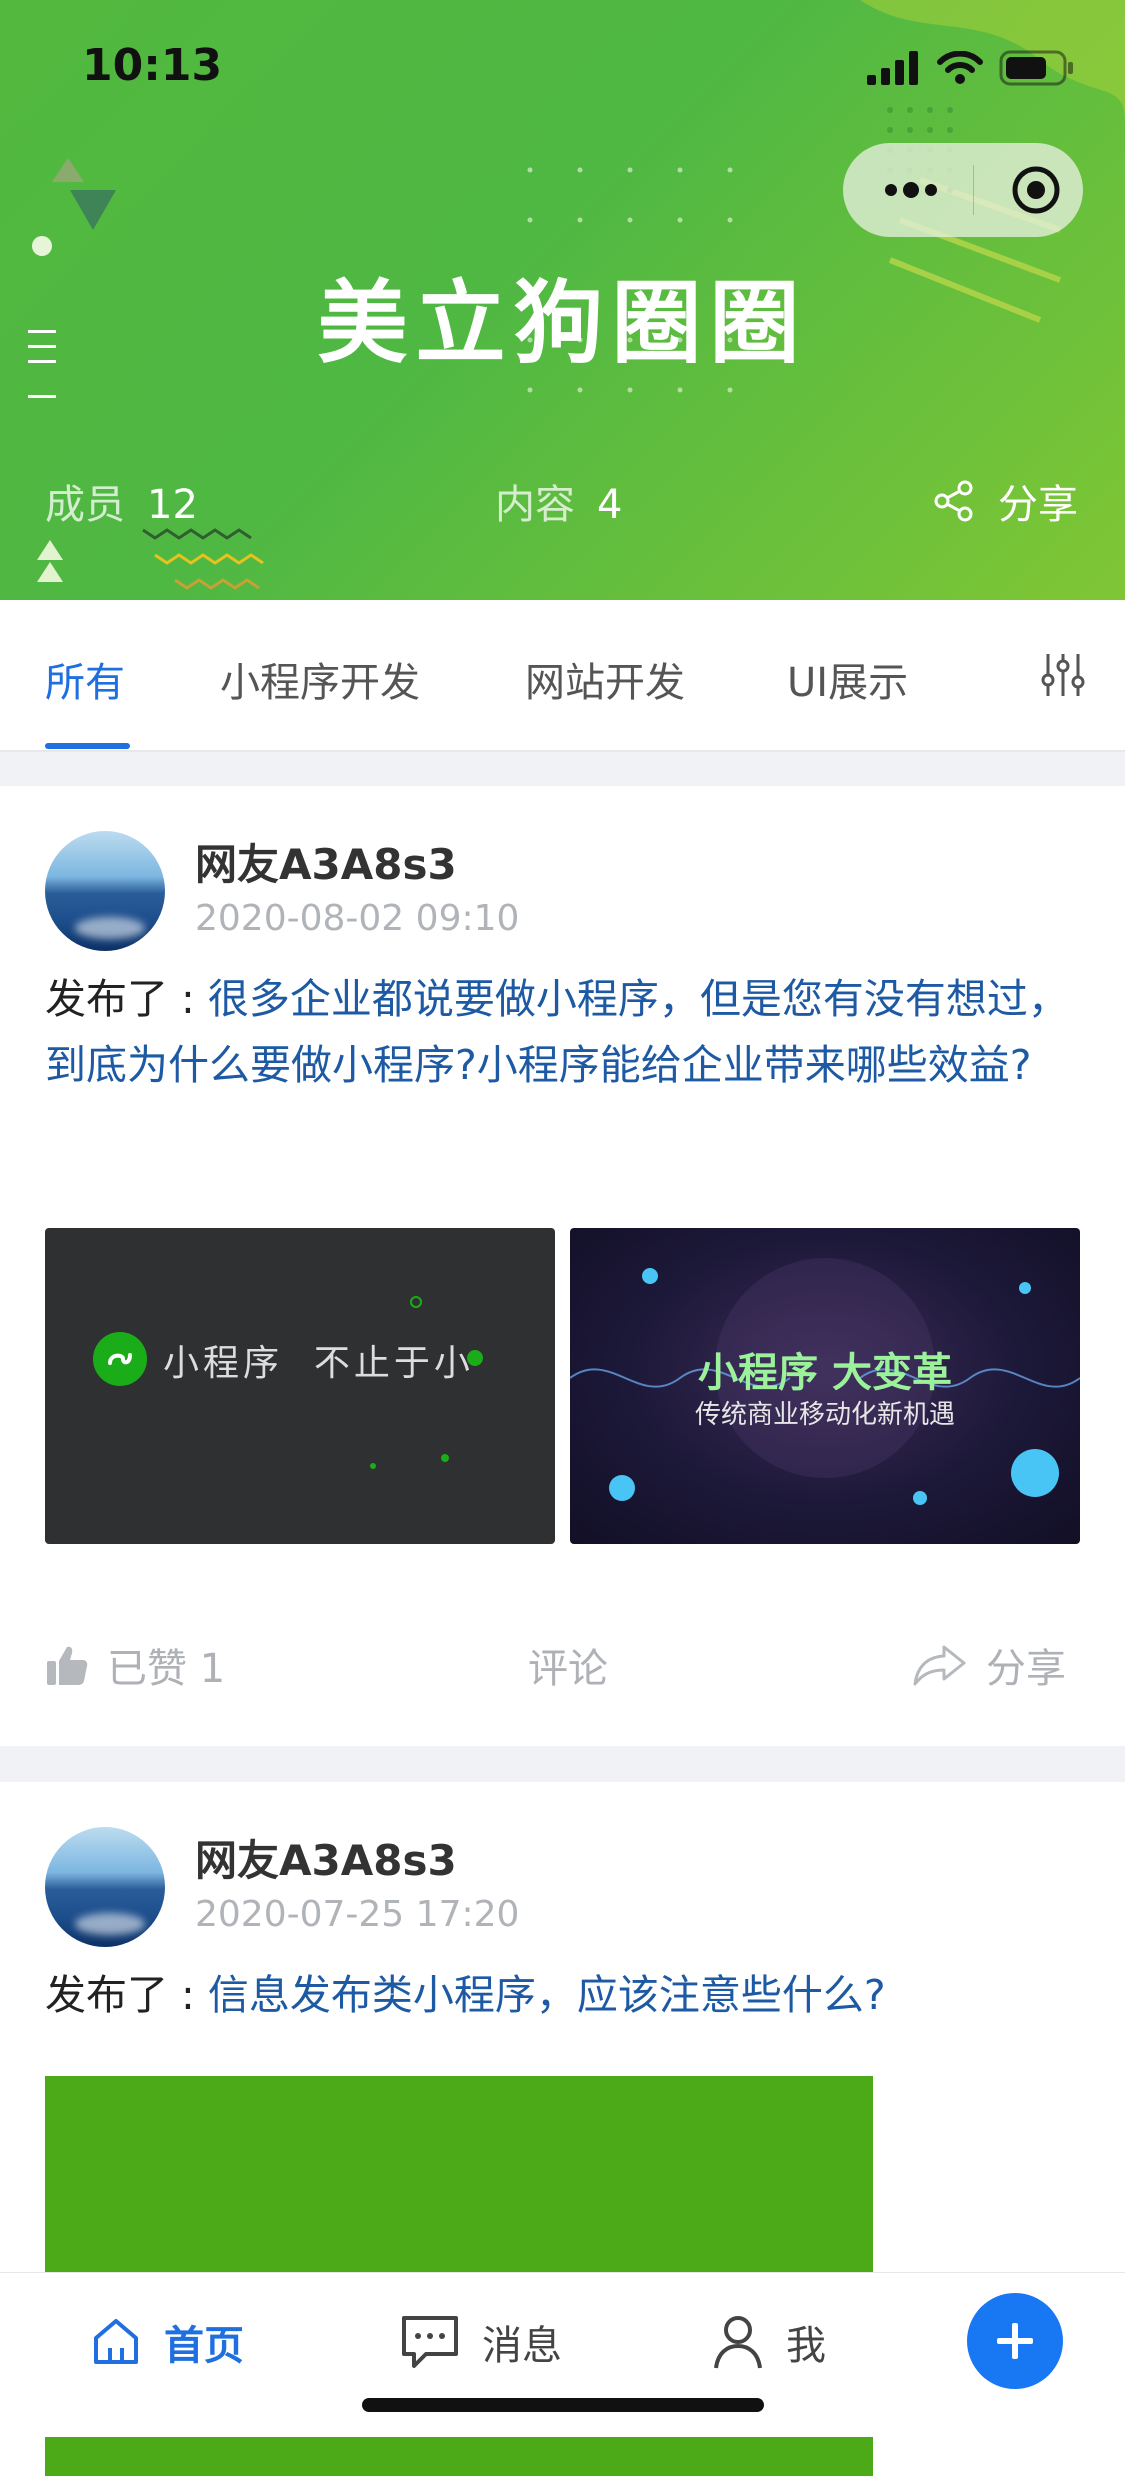  What do you see at coordinates (430, 2342) in the screenshot?
I see `message-icon` at bounding box center [430, 2342].